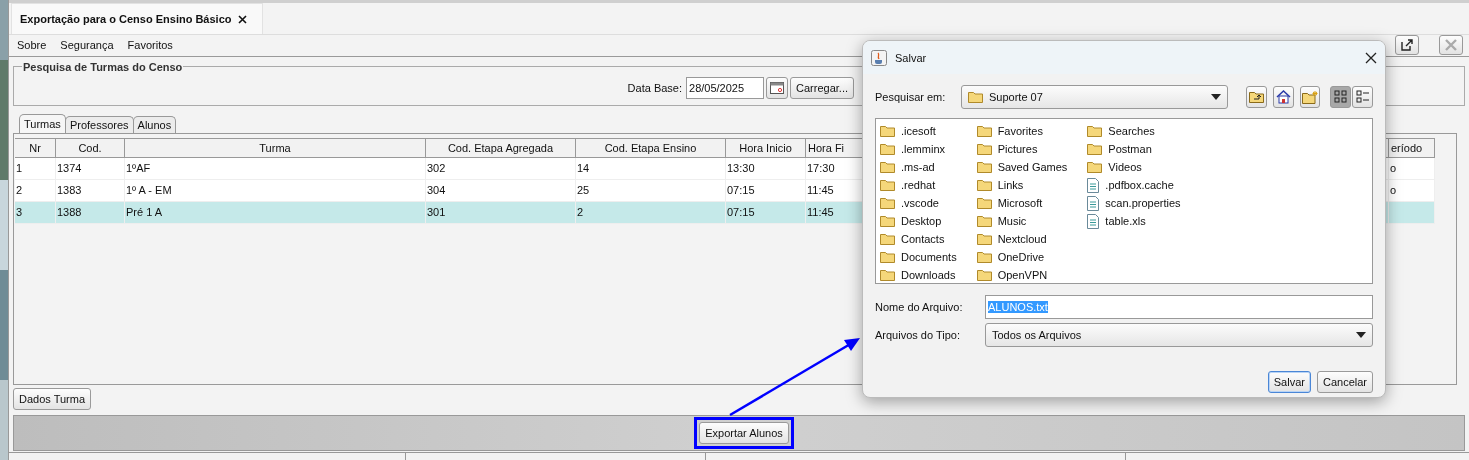 The width and height of the screenshot is (1469, 460). What do you see at coordinates (1017, 149) in the screenshot?
I see `file-list-item: Pictures` at bounding box center [1017, 149].